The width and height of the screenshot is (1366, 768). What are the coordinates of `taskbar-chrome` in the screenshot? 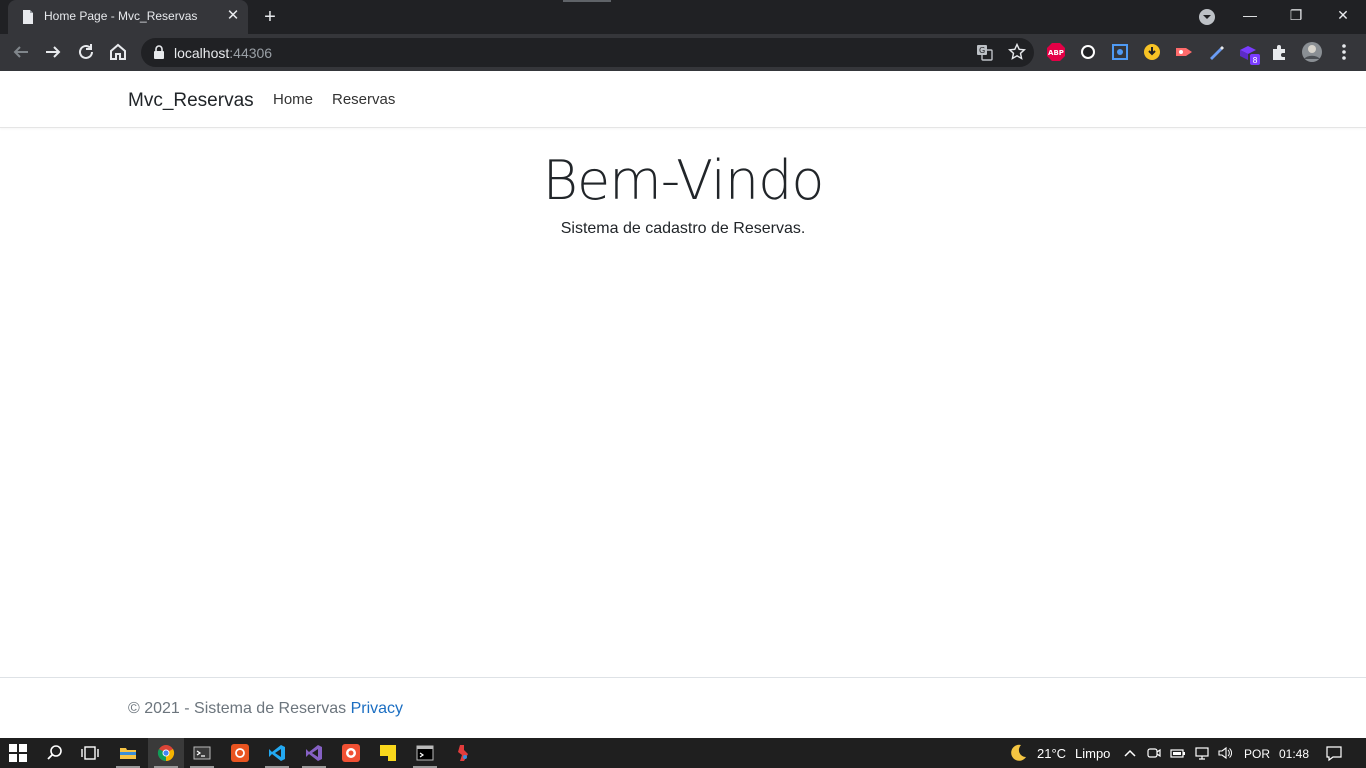 It's located at (166, 753).